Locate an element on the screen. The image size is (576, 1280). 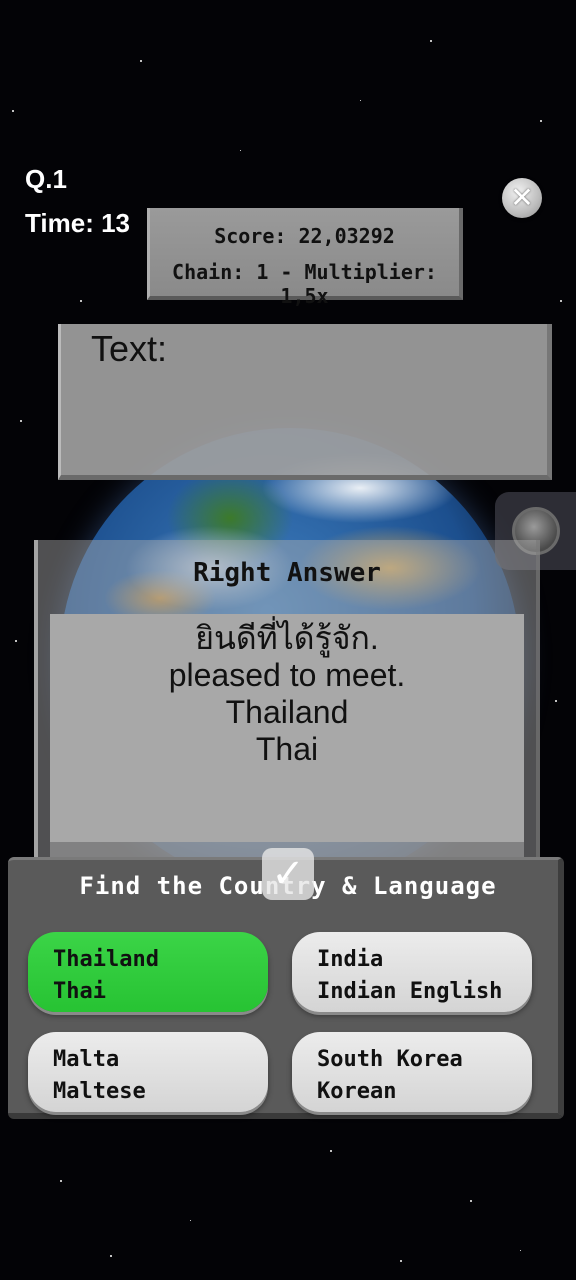
option-country: India is located at coordinates (350, 959).